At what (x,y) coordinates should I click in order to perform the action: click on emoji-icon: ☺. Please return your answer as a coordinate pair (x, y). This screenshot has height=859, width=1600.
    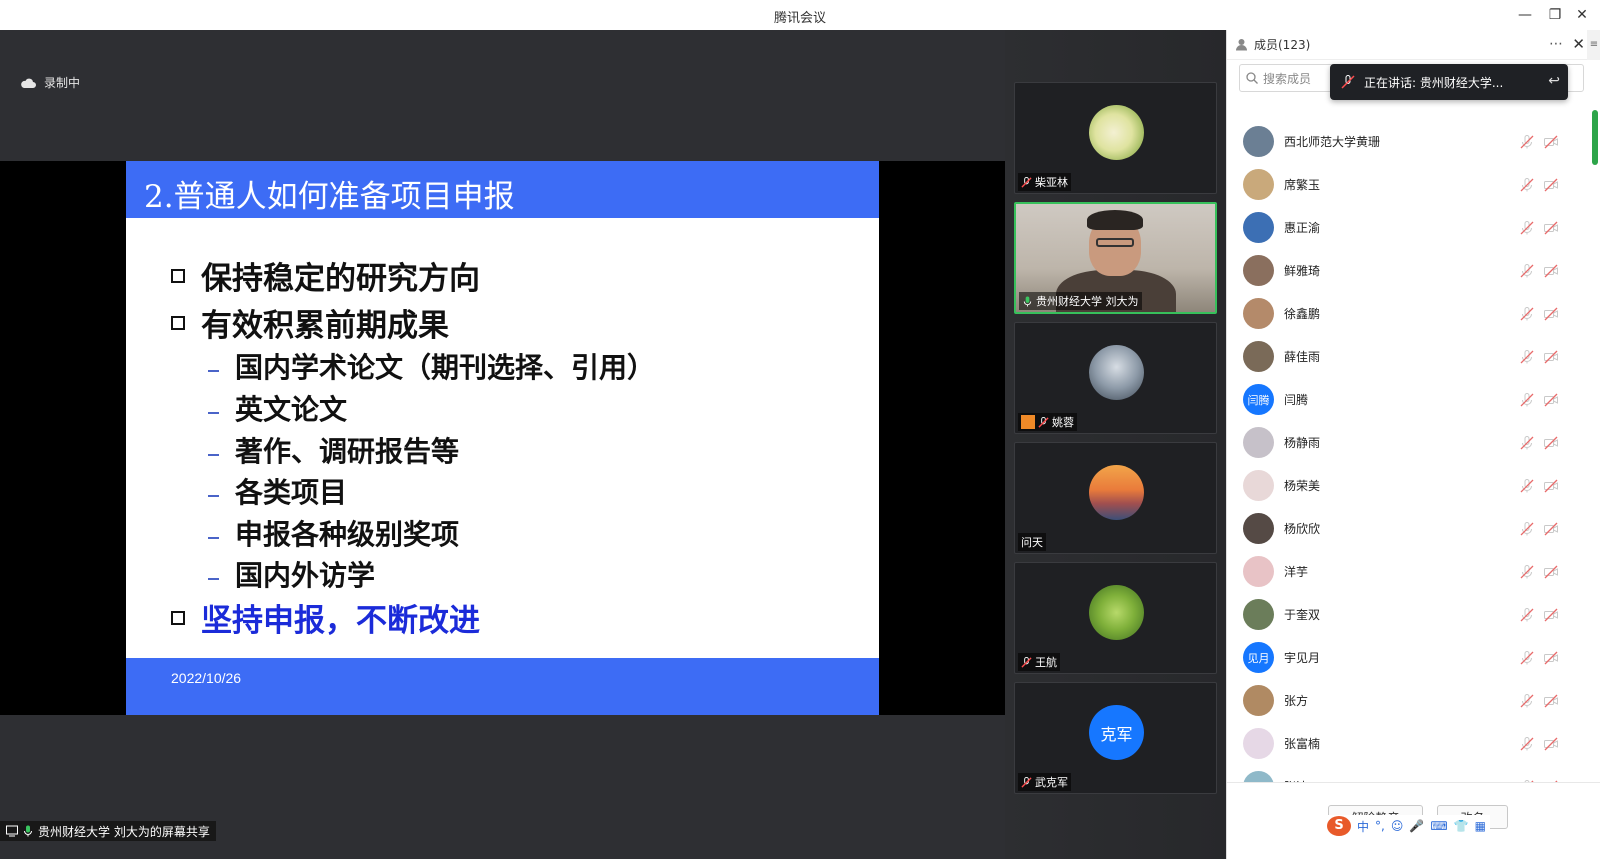
    Looking at the image, I should click on (1397, 826).